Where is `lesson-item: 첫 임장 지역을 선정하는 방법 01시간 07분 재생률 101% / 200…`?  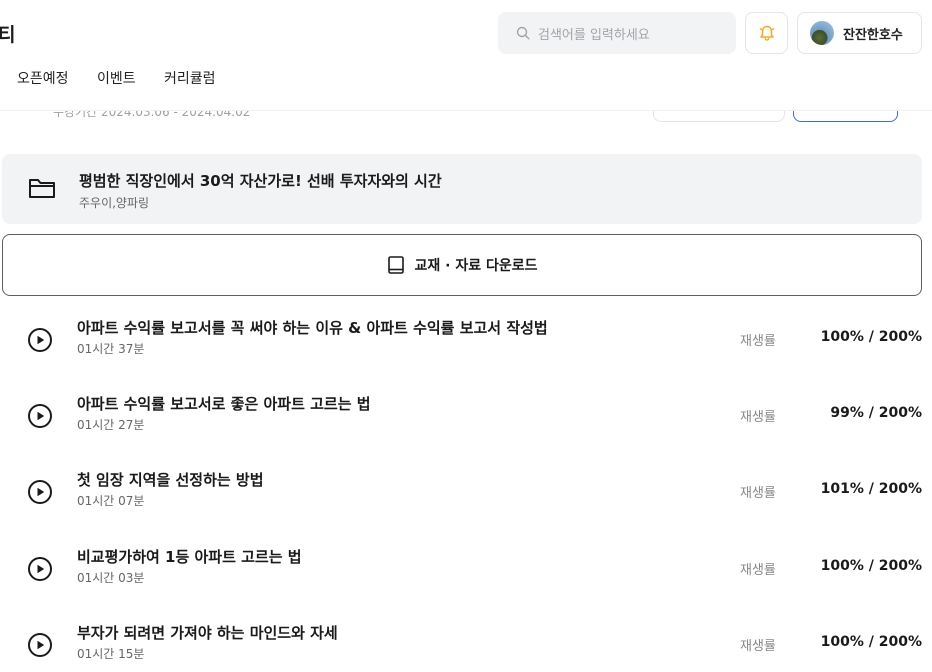 lesson-item: 첫 임장 지역을 선정하는 방법 01시간 07분 재생률 101% / 200… is located at coordinates (466, 494).